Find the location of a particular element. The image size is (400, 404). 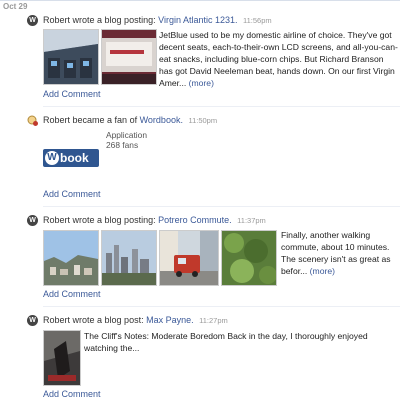

story-title-link: Max Payne. is located at coordinates (170, 320).